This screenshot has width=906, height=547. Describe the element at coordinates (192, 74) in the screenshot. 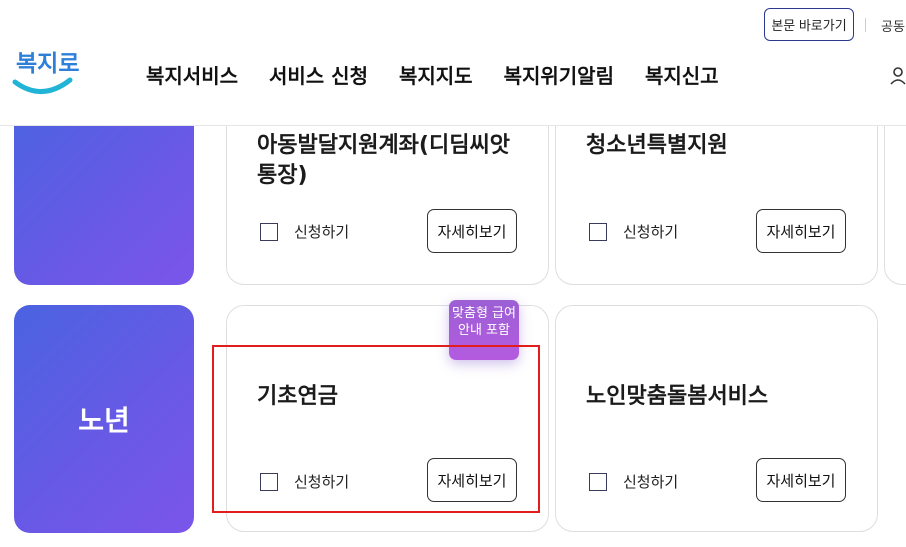

I see `nav-welfare-service: 복지서비스` at that location.